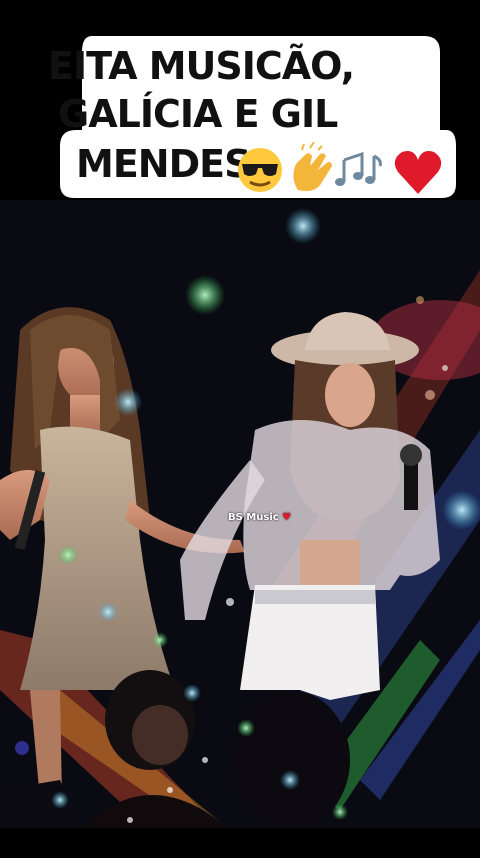 This screenshot has height=858, width=480. What do you see at coordinates (163, 164) in the screenshot?
I see `caption-line-3: MENDES` at bounding box center [163, 164].